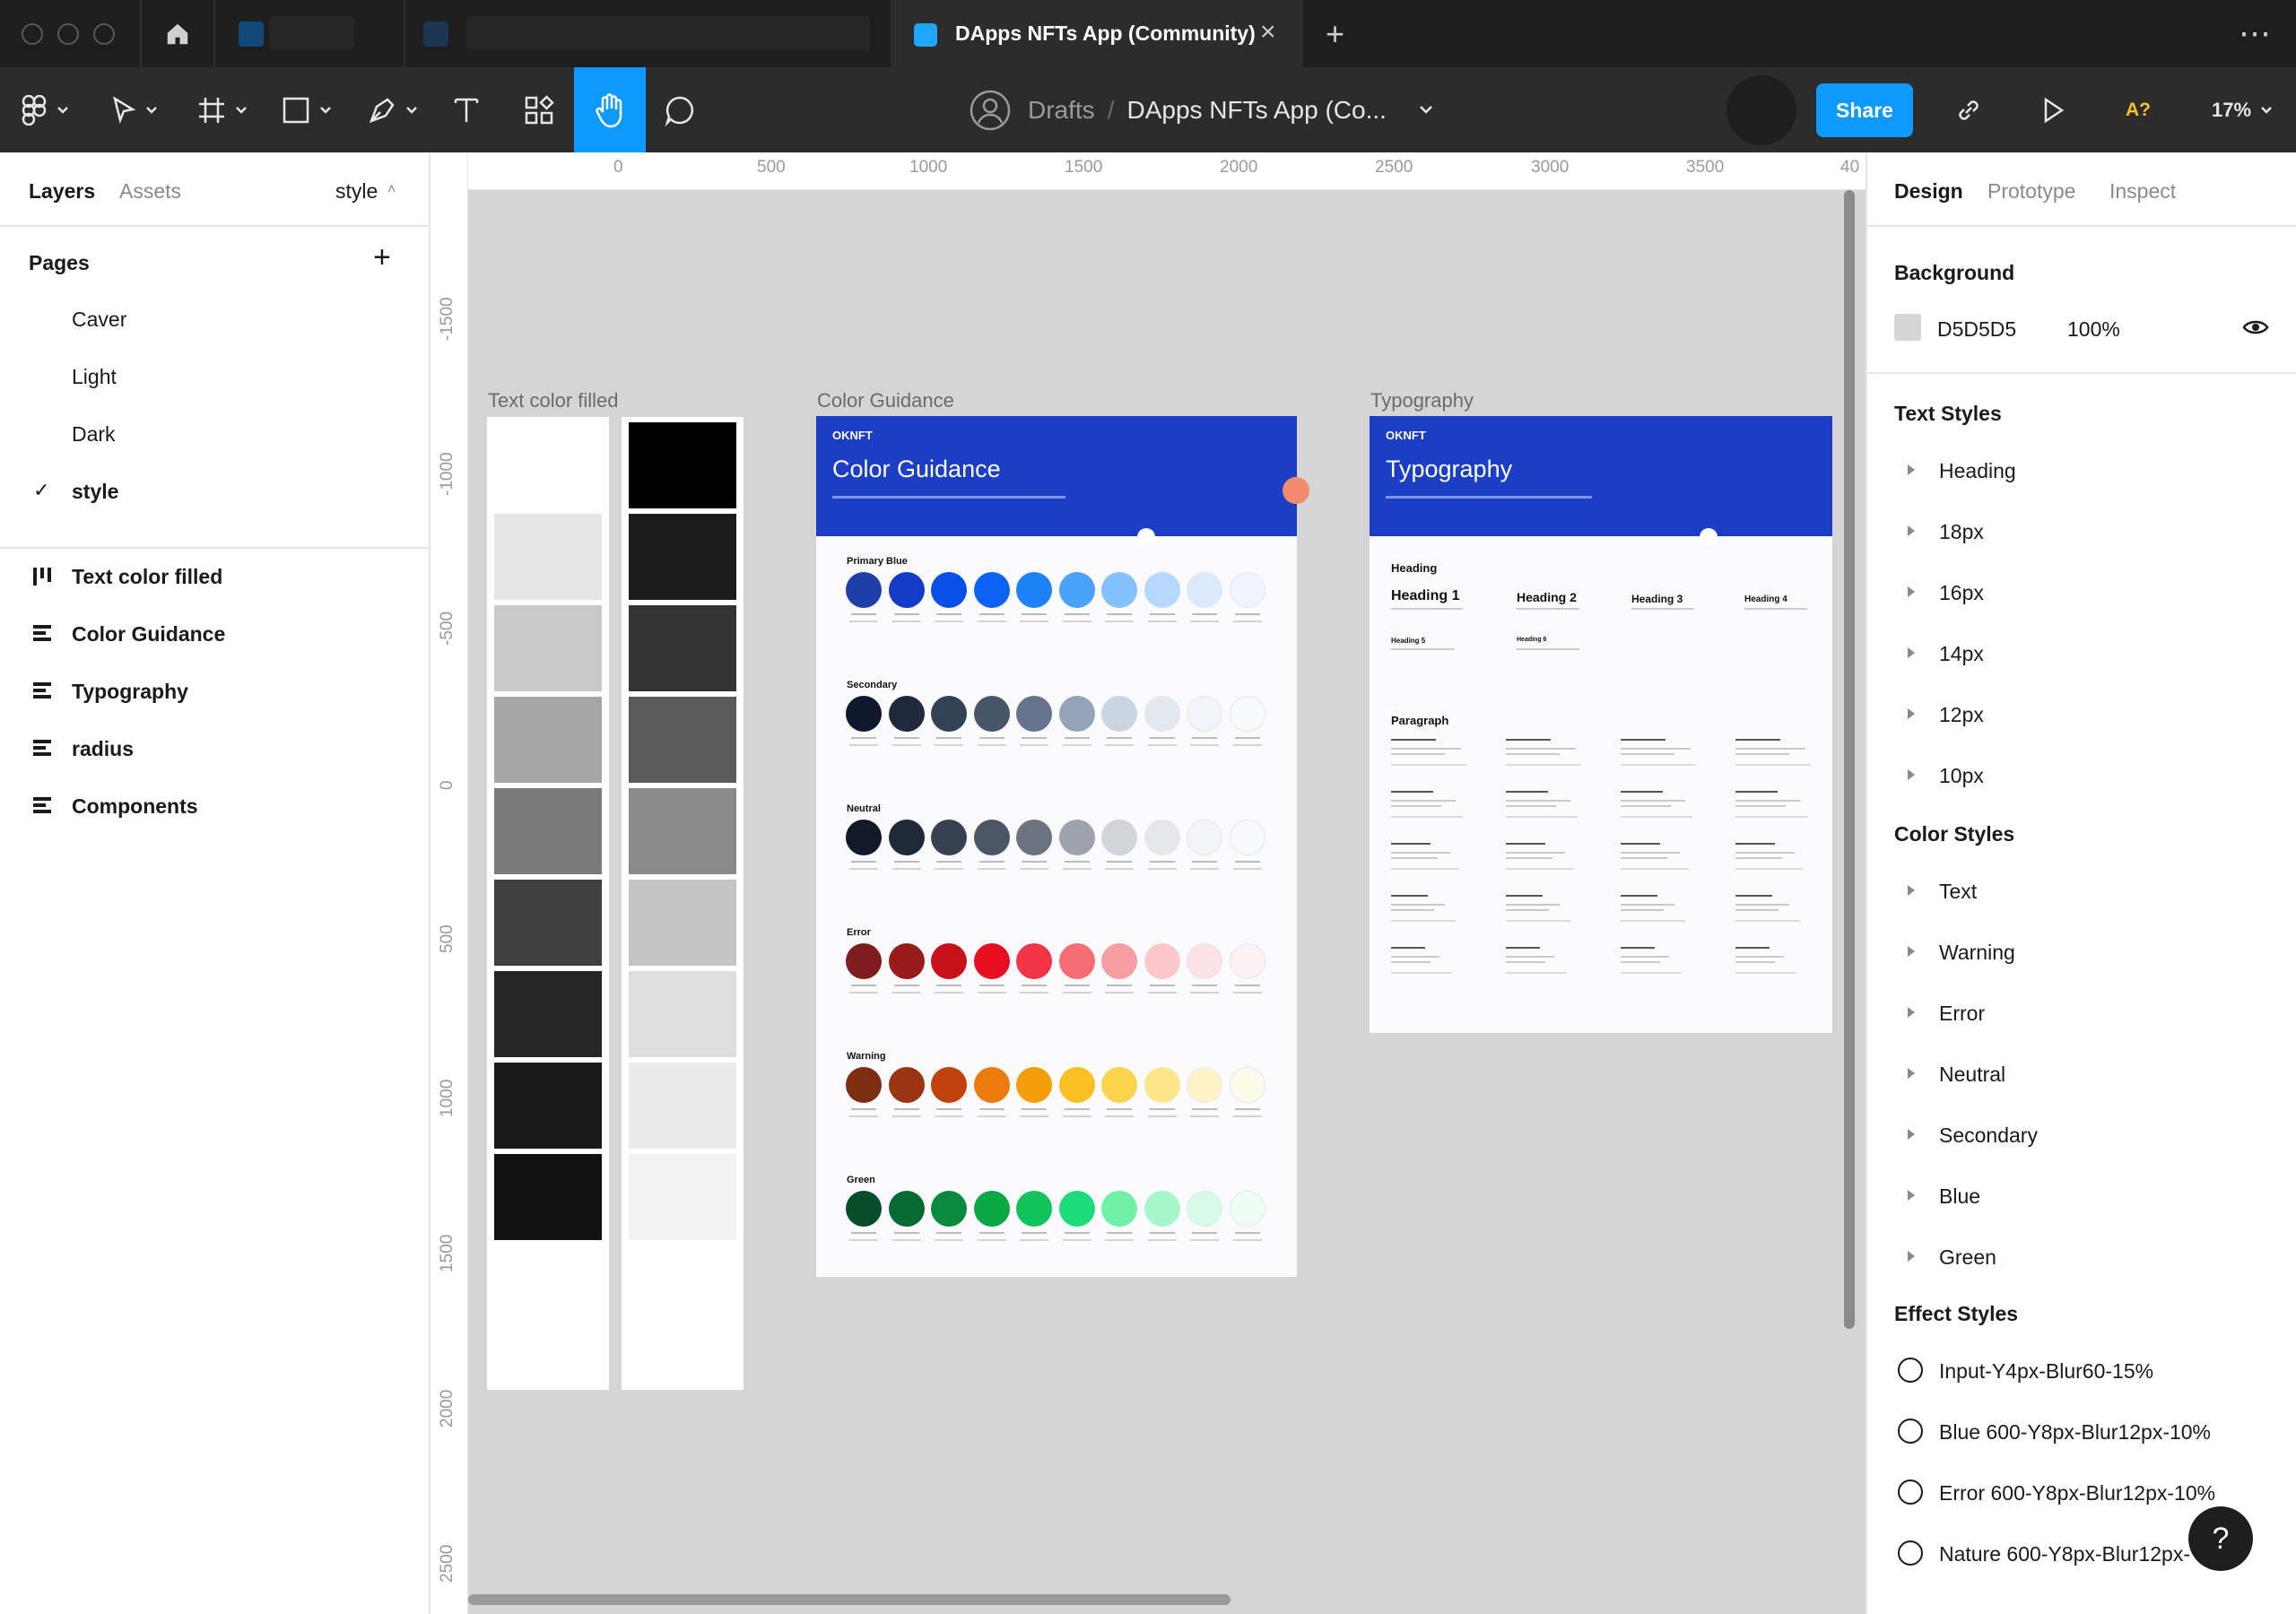  What do you see at coordinates (1335, 34) in the screenshot?
I see `new-tab-button: +` at bounding box center [1335, 34].